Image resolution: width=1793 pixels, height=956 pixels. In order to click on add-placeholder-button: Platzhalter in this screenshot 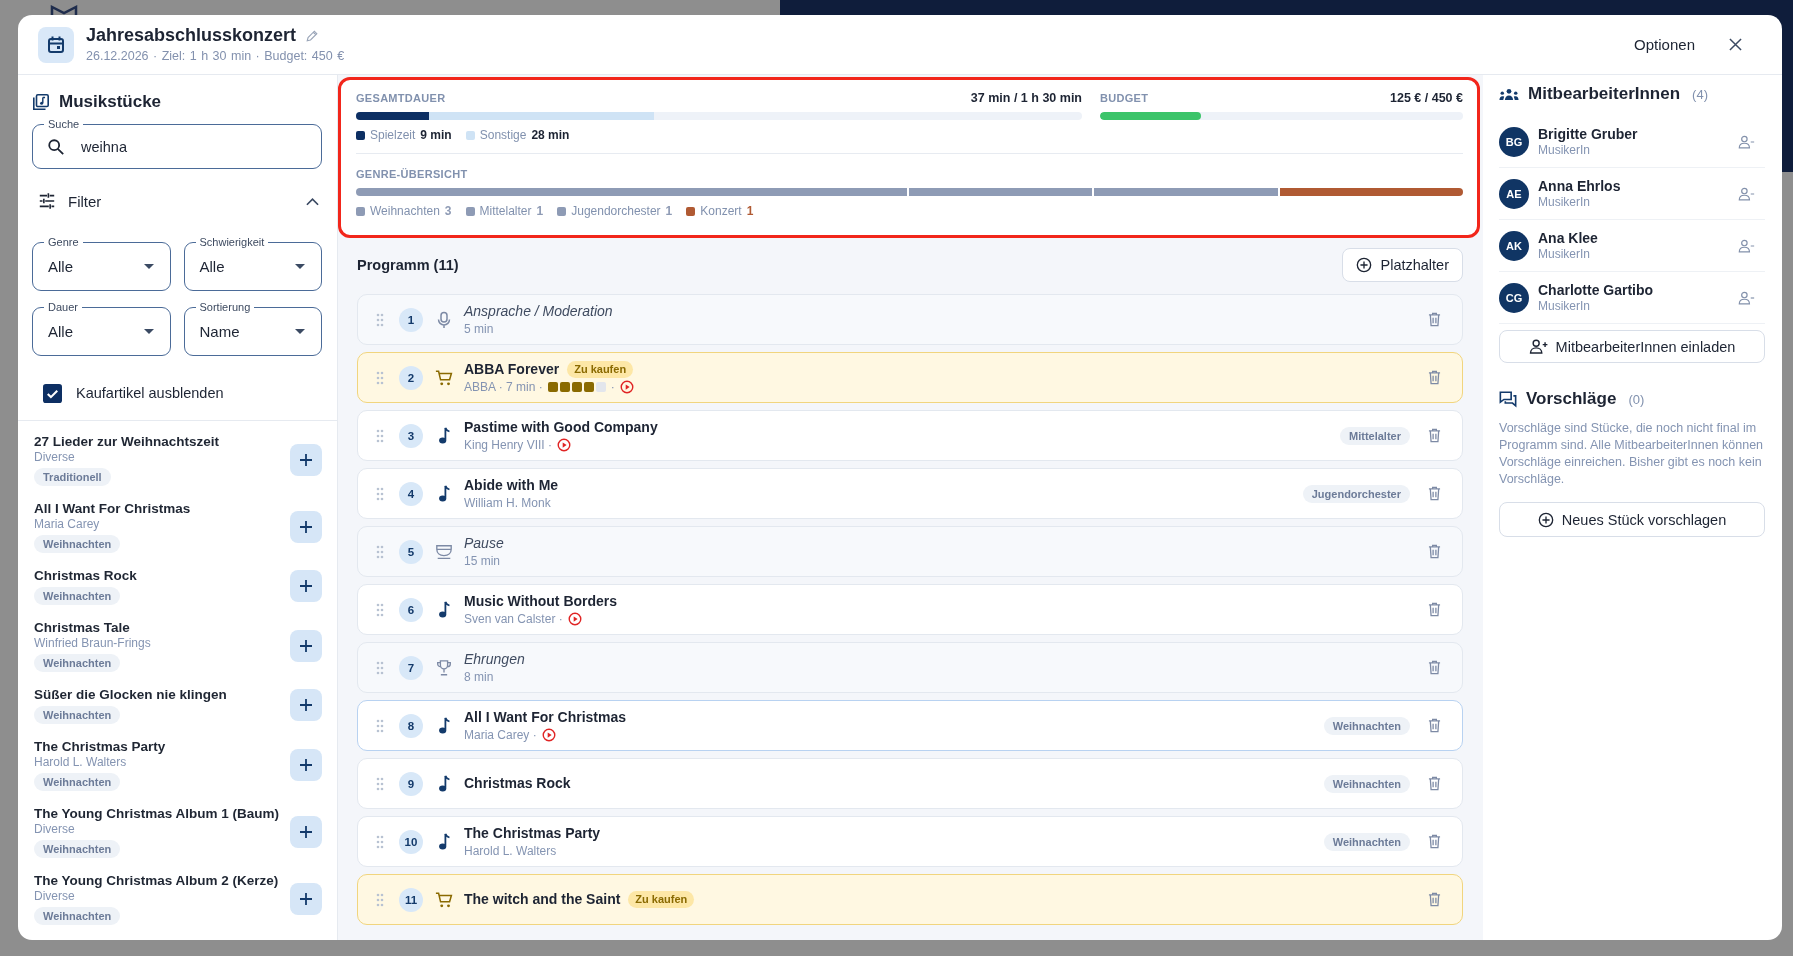, I will do `click(1402, 265)`.